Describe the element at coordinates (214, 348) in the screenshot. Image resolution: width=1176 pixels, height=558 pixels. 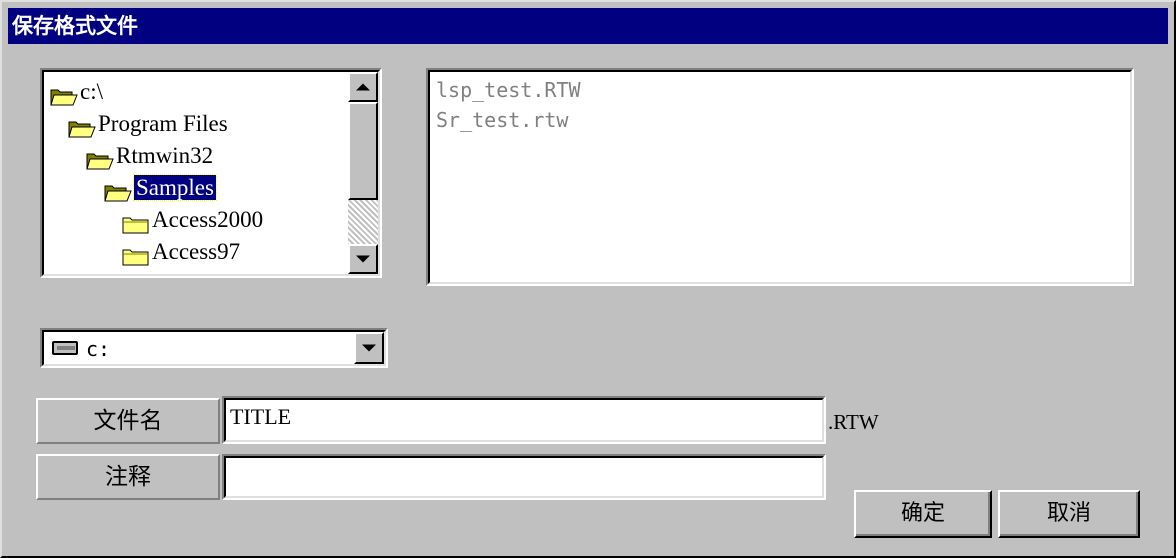
I see `drive-select: c:` at that location.